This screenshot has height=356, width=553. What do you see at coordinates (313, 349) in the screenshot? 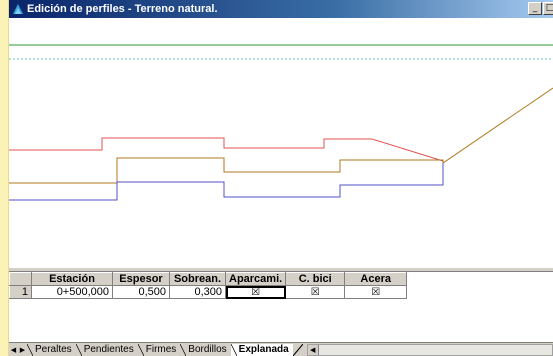
I see `scroll-left-icon: ◀` at bounding box center [313, 349].